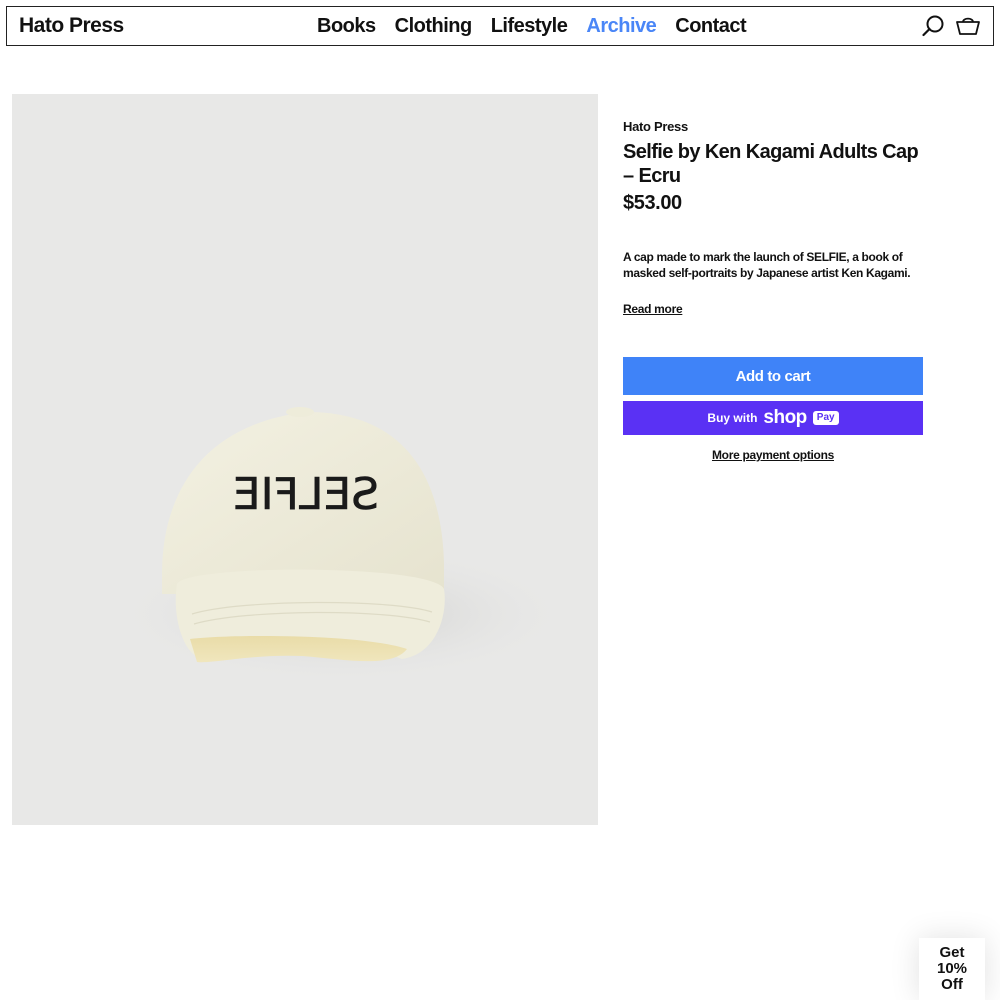 This screenshot has width=1000, height=1000. I want to click on main-nav: Books Clothing Lifestyle Archive Contact, so click(541, 26).